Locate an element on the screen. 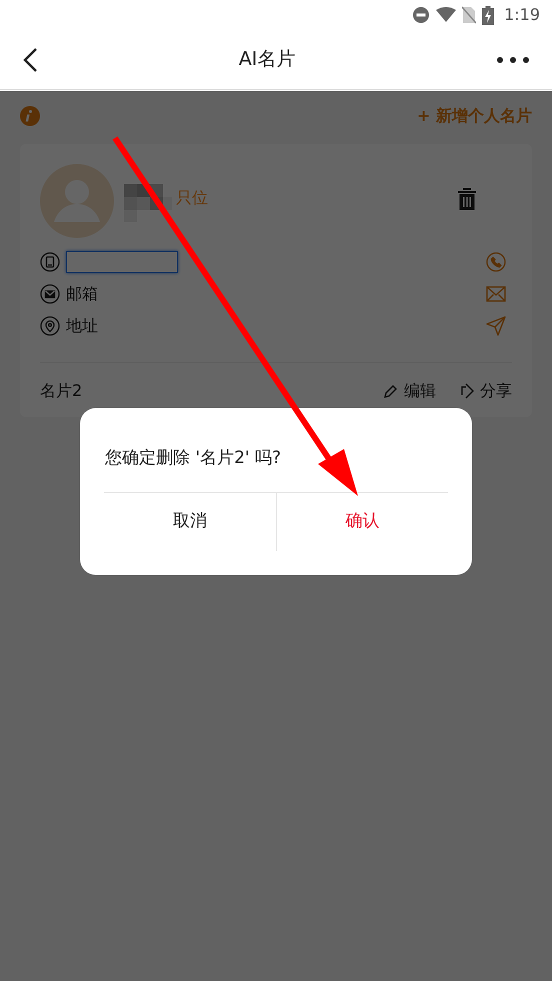 The height and width of the screenshot is (981, 552). avatar-icon is located at coordinates (77, 201).